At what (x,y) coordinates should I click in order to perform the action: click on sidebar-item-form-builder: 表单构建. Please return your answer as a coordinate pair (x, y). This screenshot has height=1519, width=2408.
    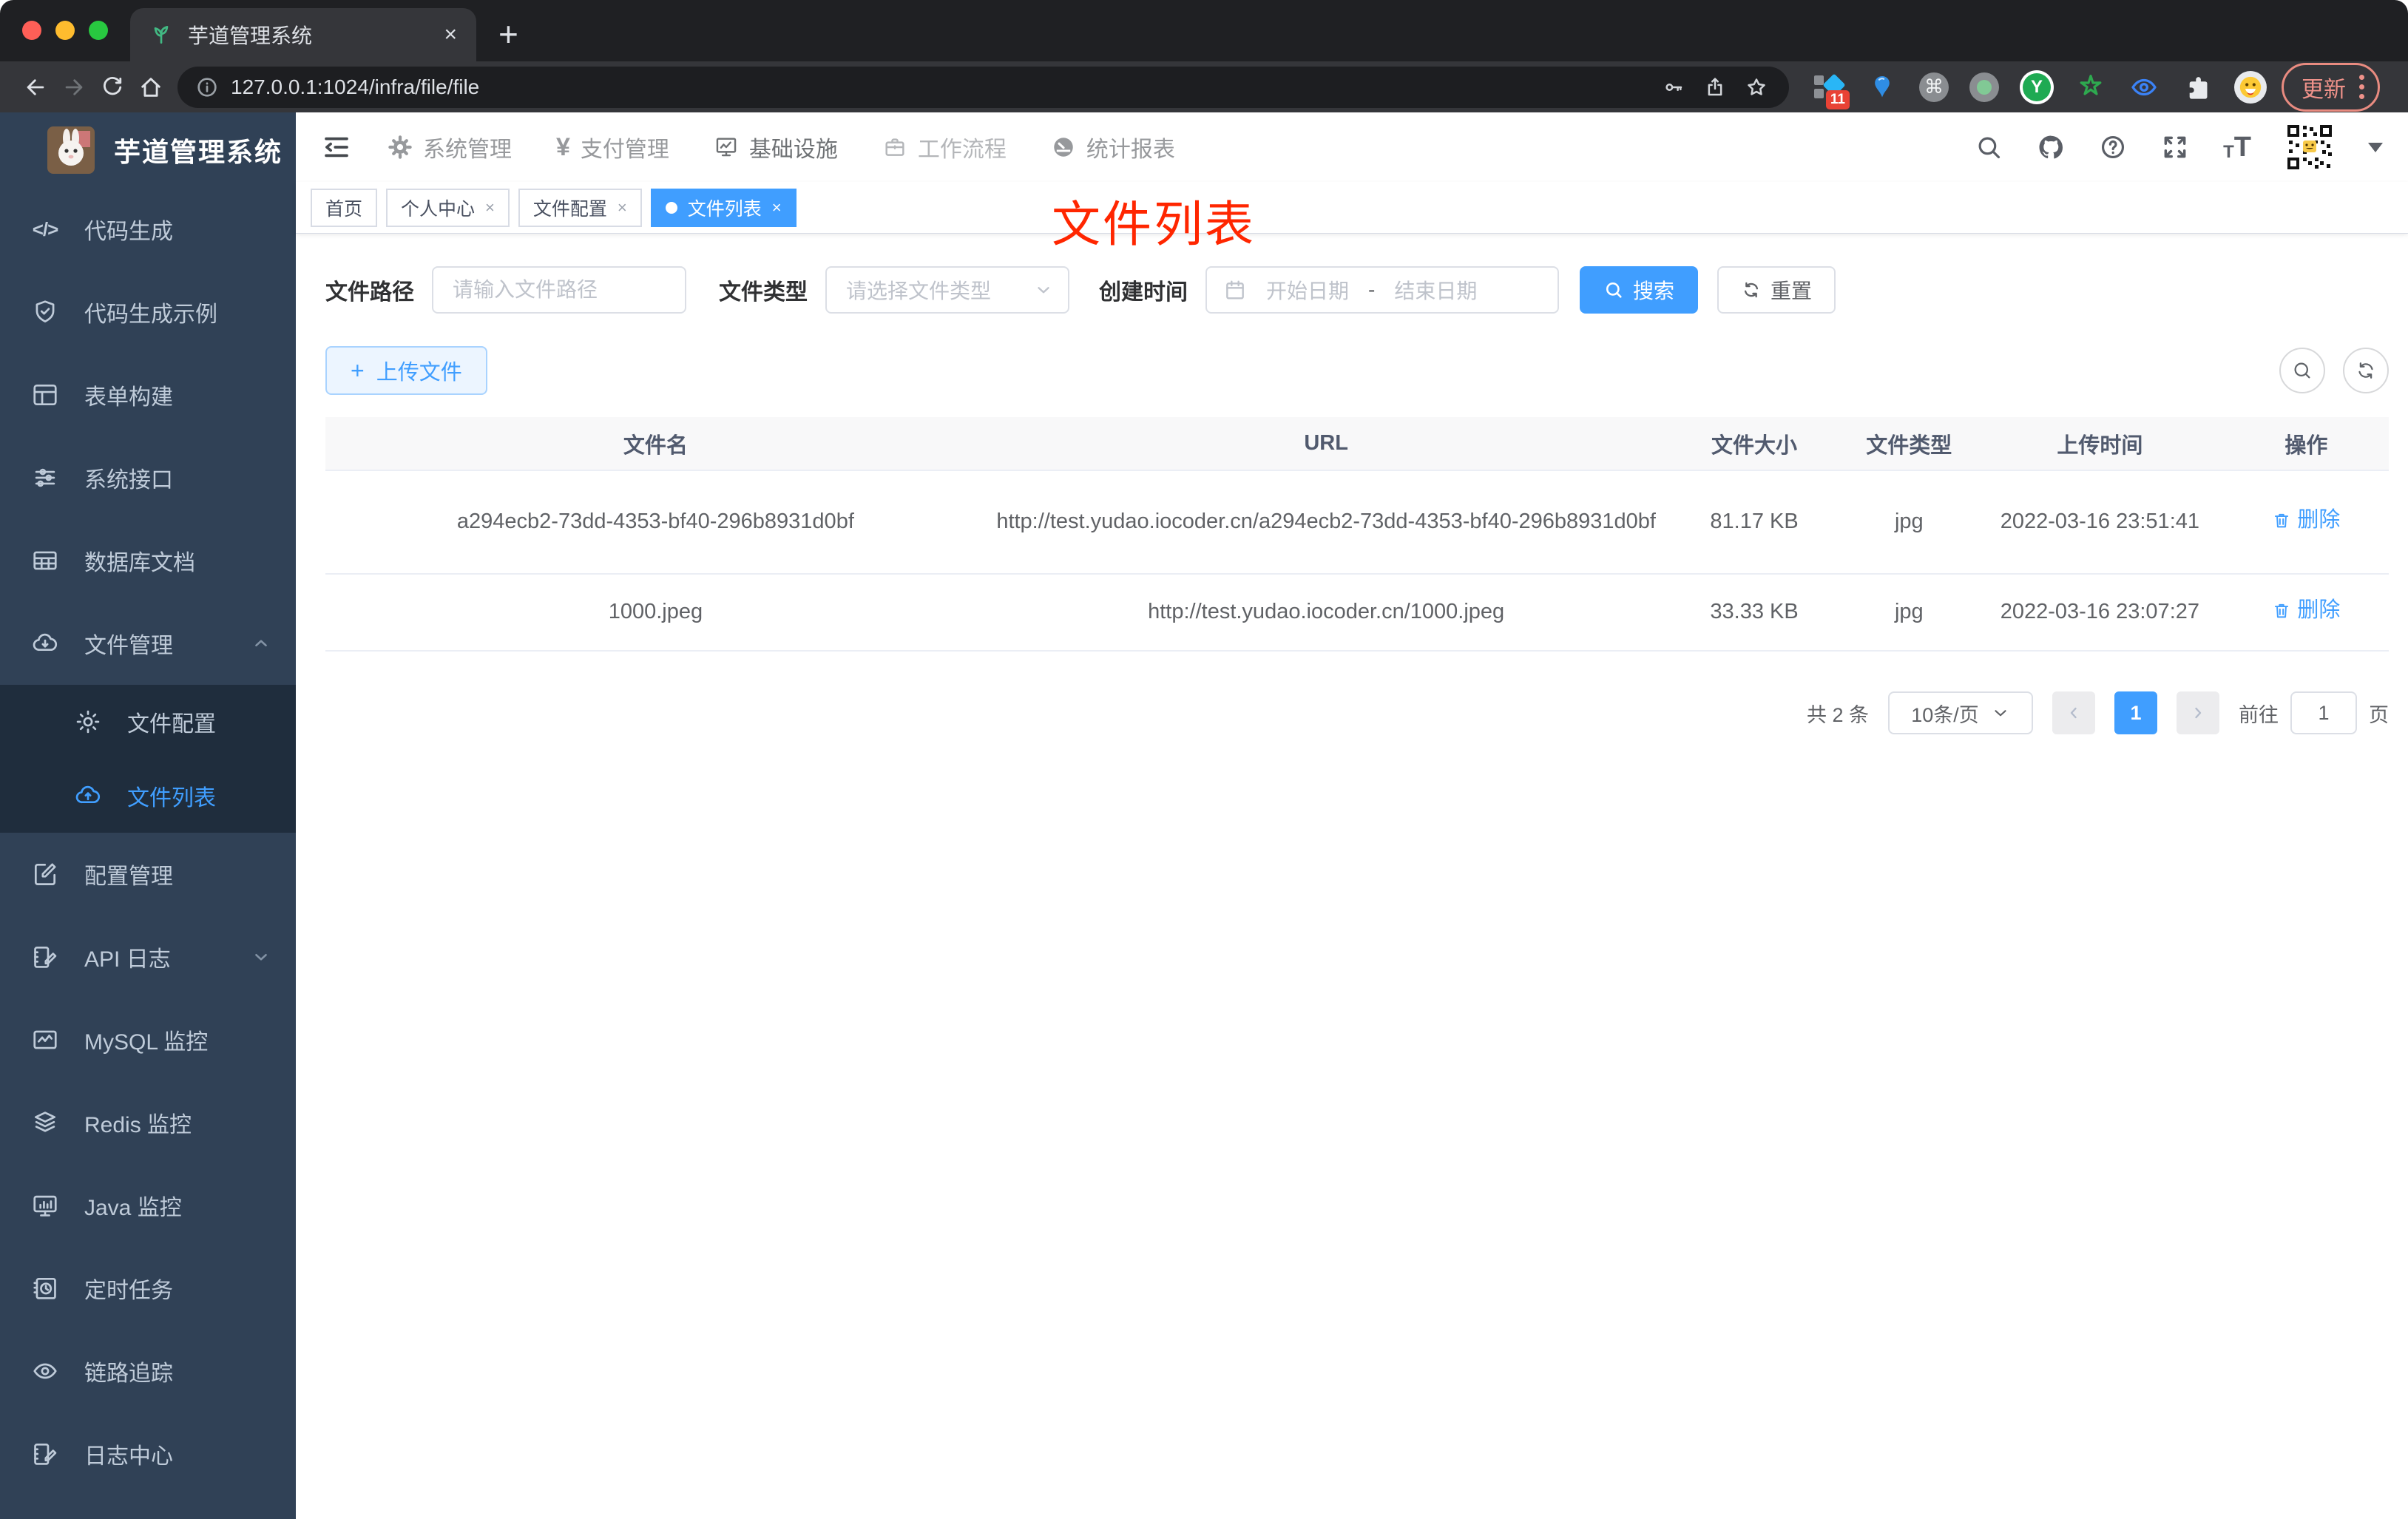
    Looking at the image, I should click on (148, 394).